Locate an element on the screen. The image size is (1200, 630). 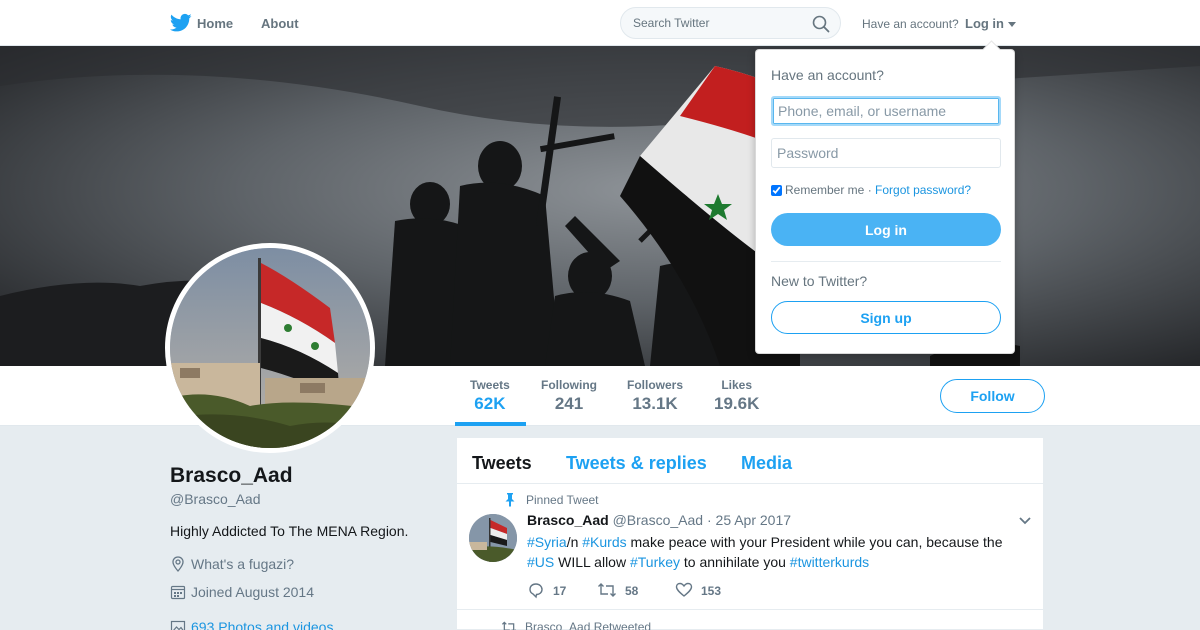
tweet-author-handle: @Brasco_Aad is located at coordinates (658, 520).